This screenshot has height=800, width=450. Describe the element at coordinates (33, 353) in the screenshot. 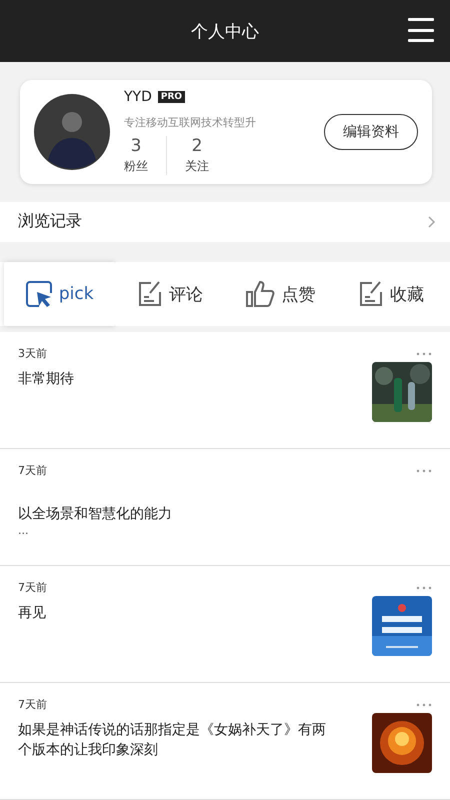

I see `item-time: 3天前` at that location.